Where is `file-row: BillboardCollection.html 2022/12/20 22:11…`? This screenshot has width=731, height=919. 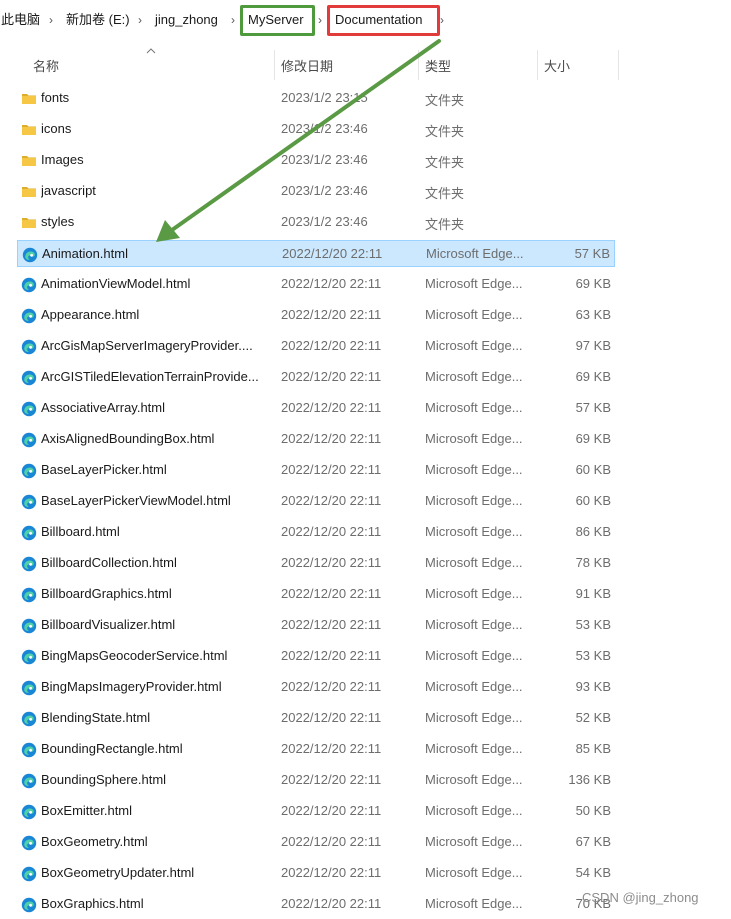
file-row: BillboardCollection.html 2022/12/20 22:11… is located at coordinates (316, 563).